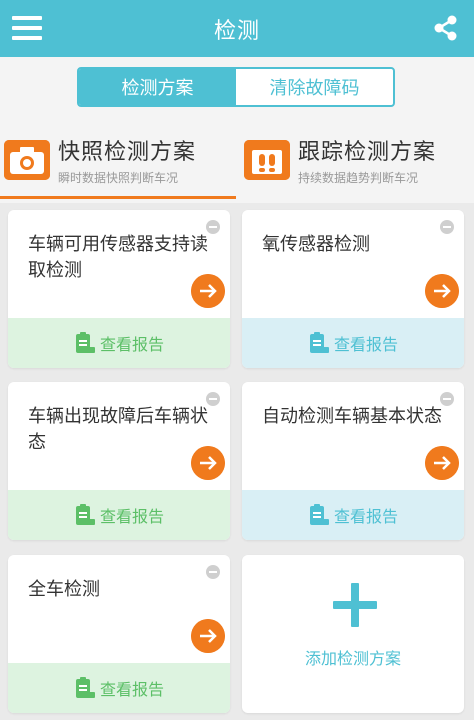  I want to click on camera-icon, so click(27, 160).